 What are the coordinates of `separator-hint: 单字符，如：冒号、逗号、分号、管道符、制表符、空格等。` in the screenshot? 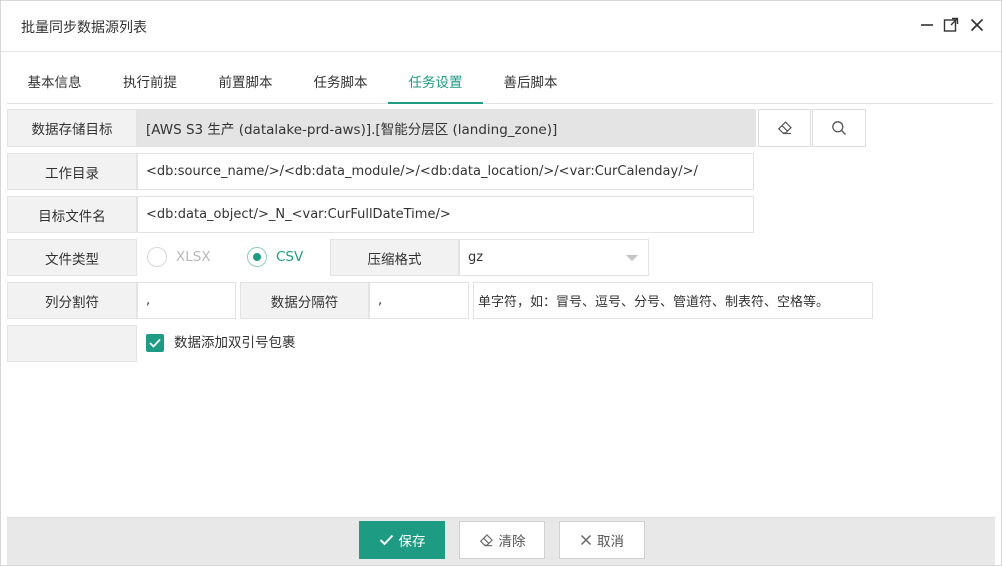 It's located at (673, 300).